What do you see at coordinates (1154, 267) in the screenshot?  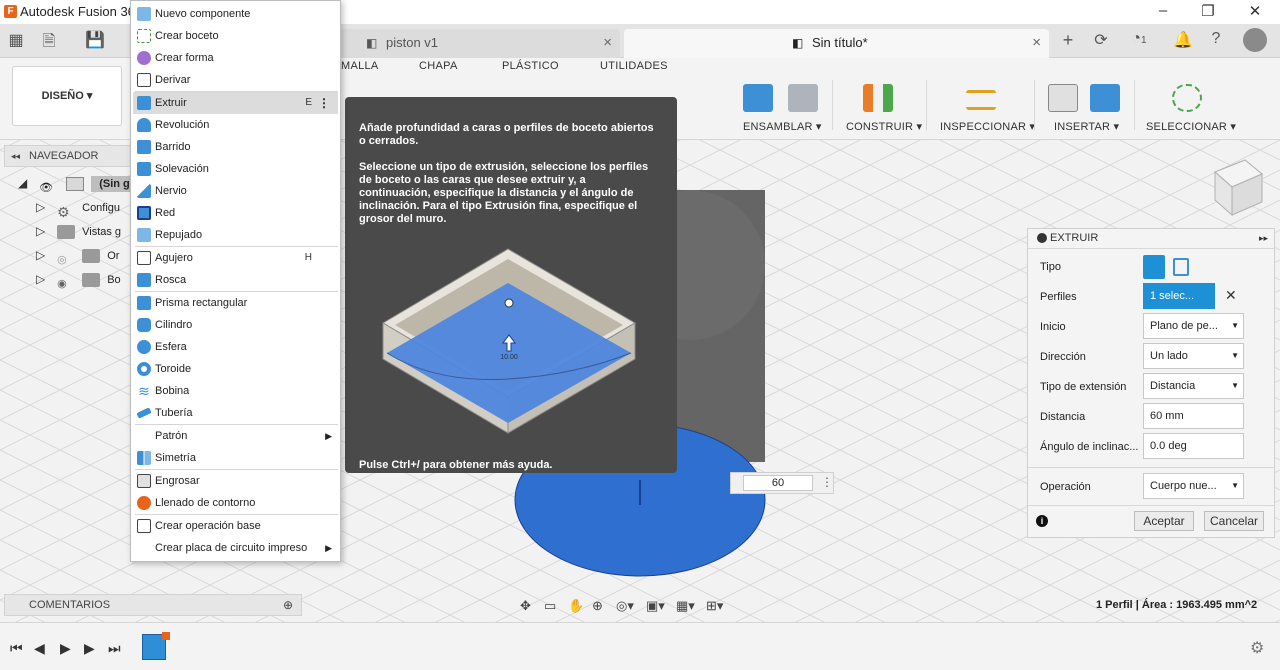 I see `type-solid-button` at bounding box center [1154, 267].